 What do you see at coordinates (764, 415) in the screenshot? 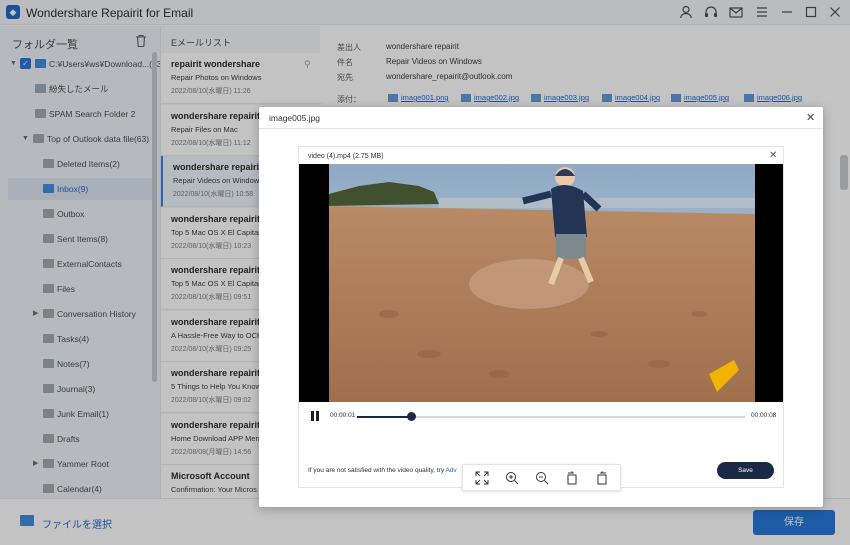
I see `total-time: 00:00:08` at bounding box center [764, 415].